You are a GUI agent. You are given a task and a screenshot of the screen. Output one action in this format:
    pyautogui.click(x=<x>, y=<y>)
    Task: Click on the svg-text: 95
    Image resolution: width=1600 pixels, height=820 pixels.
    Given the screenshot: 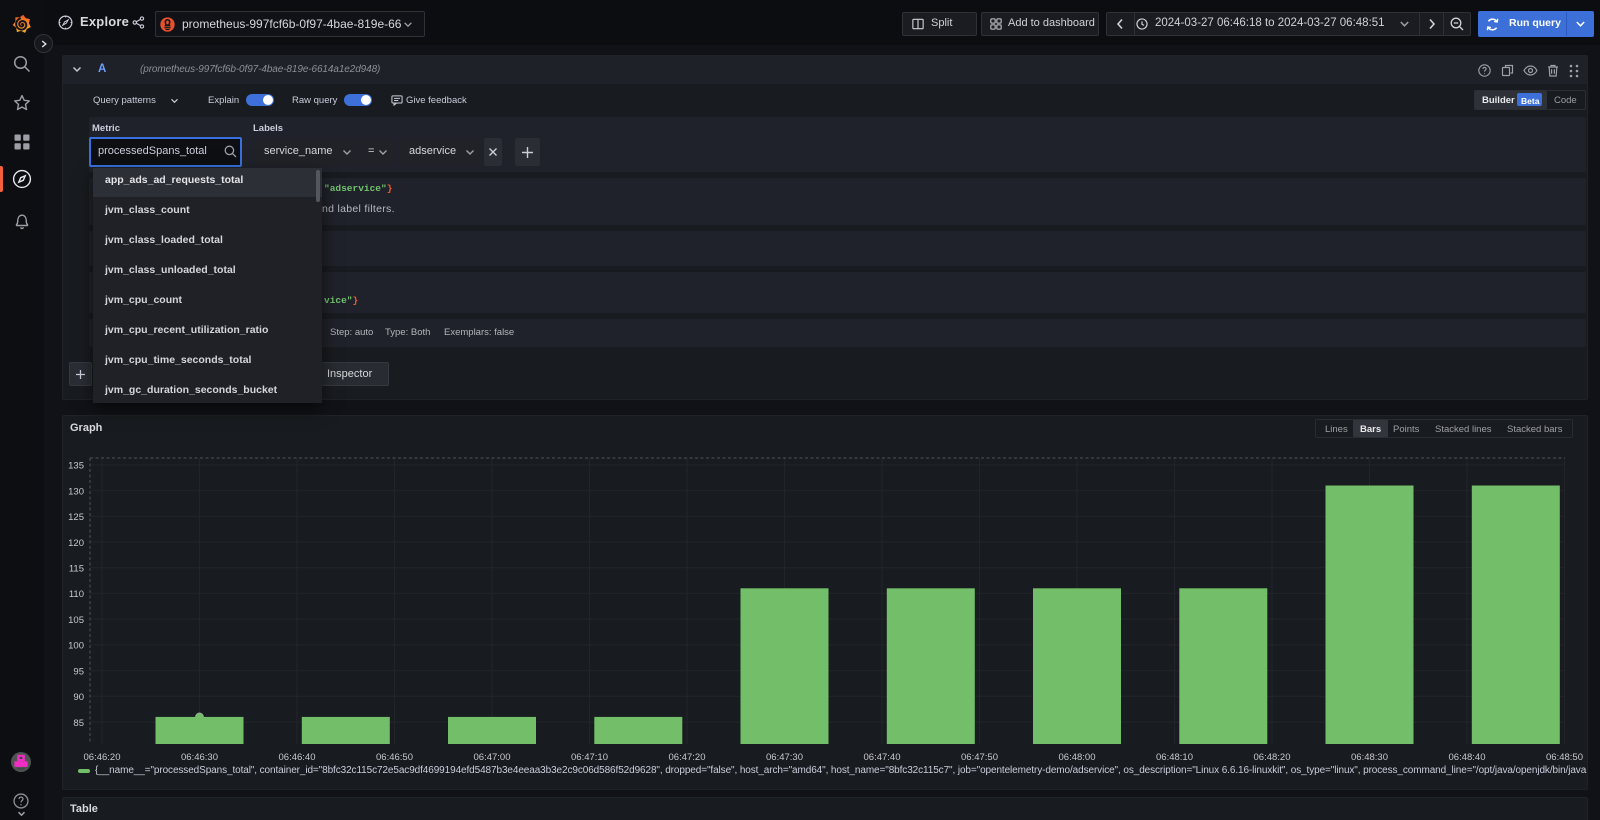 What is the action you would take?
    pyautogui.click(x=78, y=671)
    